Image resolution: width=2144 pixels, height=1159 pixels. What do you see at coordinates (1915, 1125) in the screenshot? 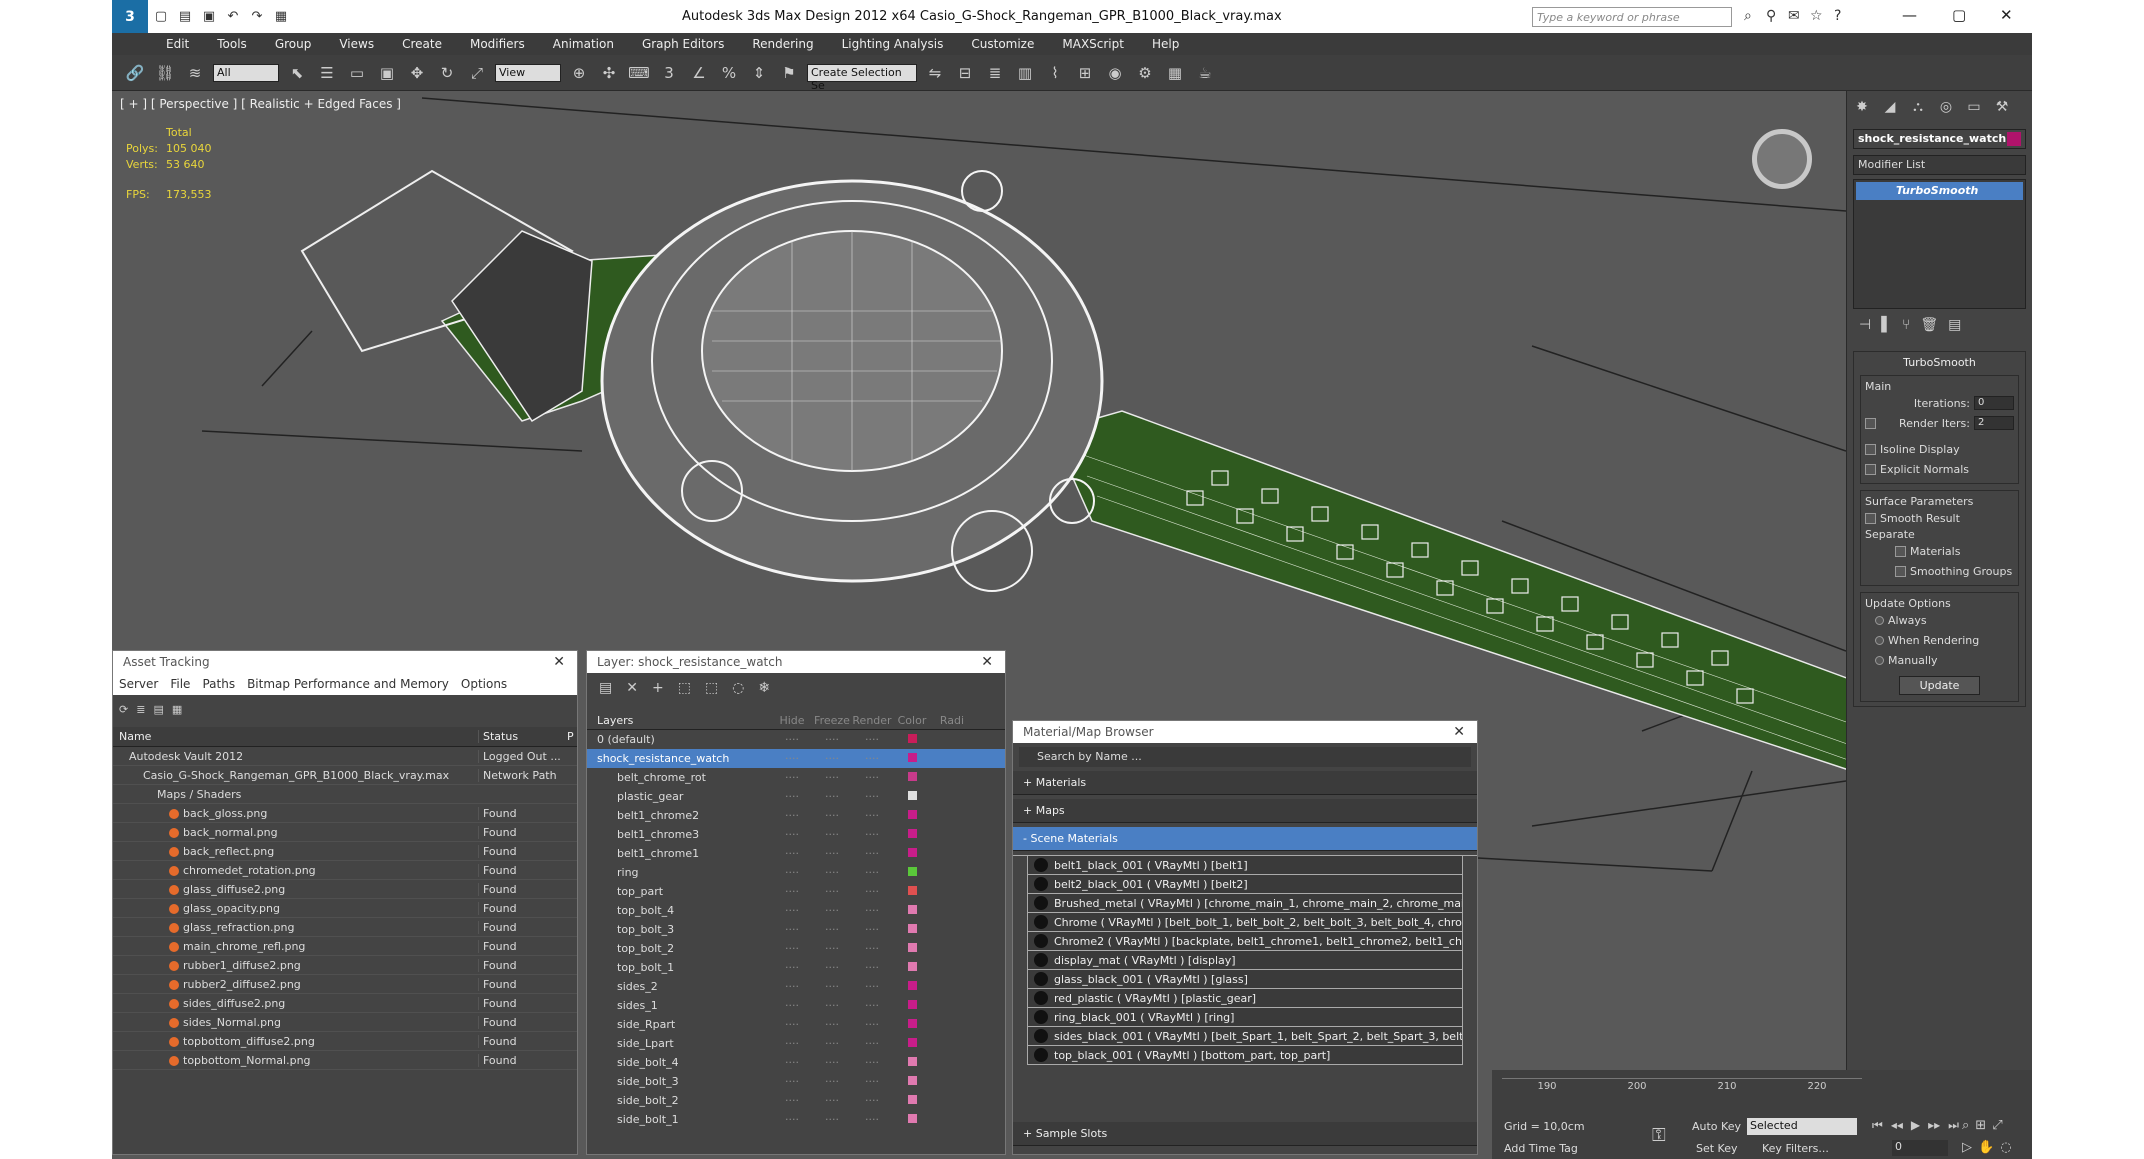
I see `play-icon: ▶` at bounding box center [1915, 1125].